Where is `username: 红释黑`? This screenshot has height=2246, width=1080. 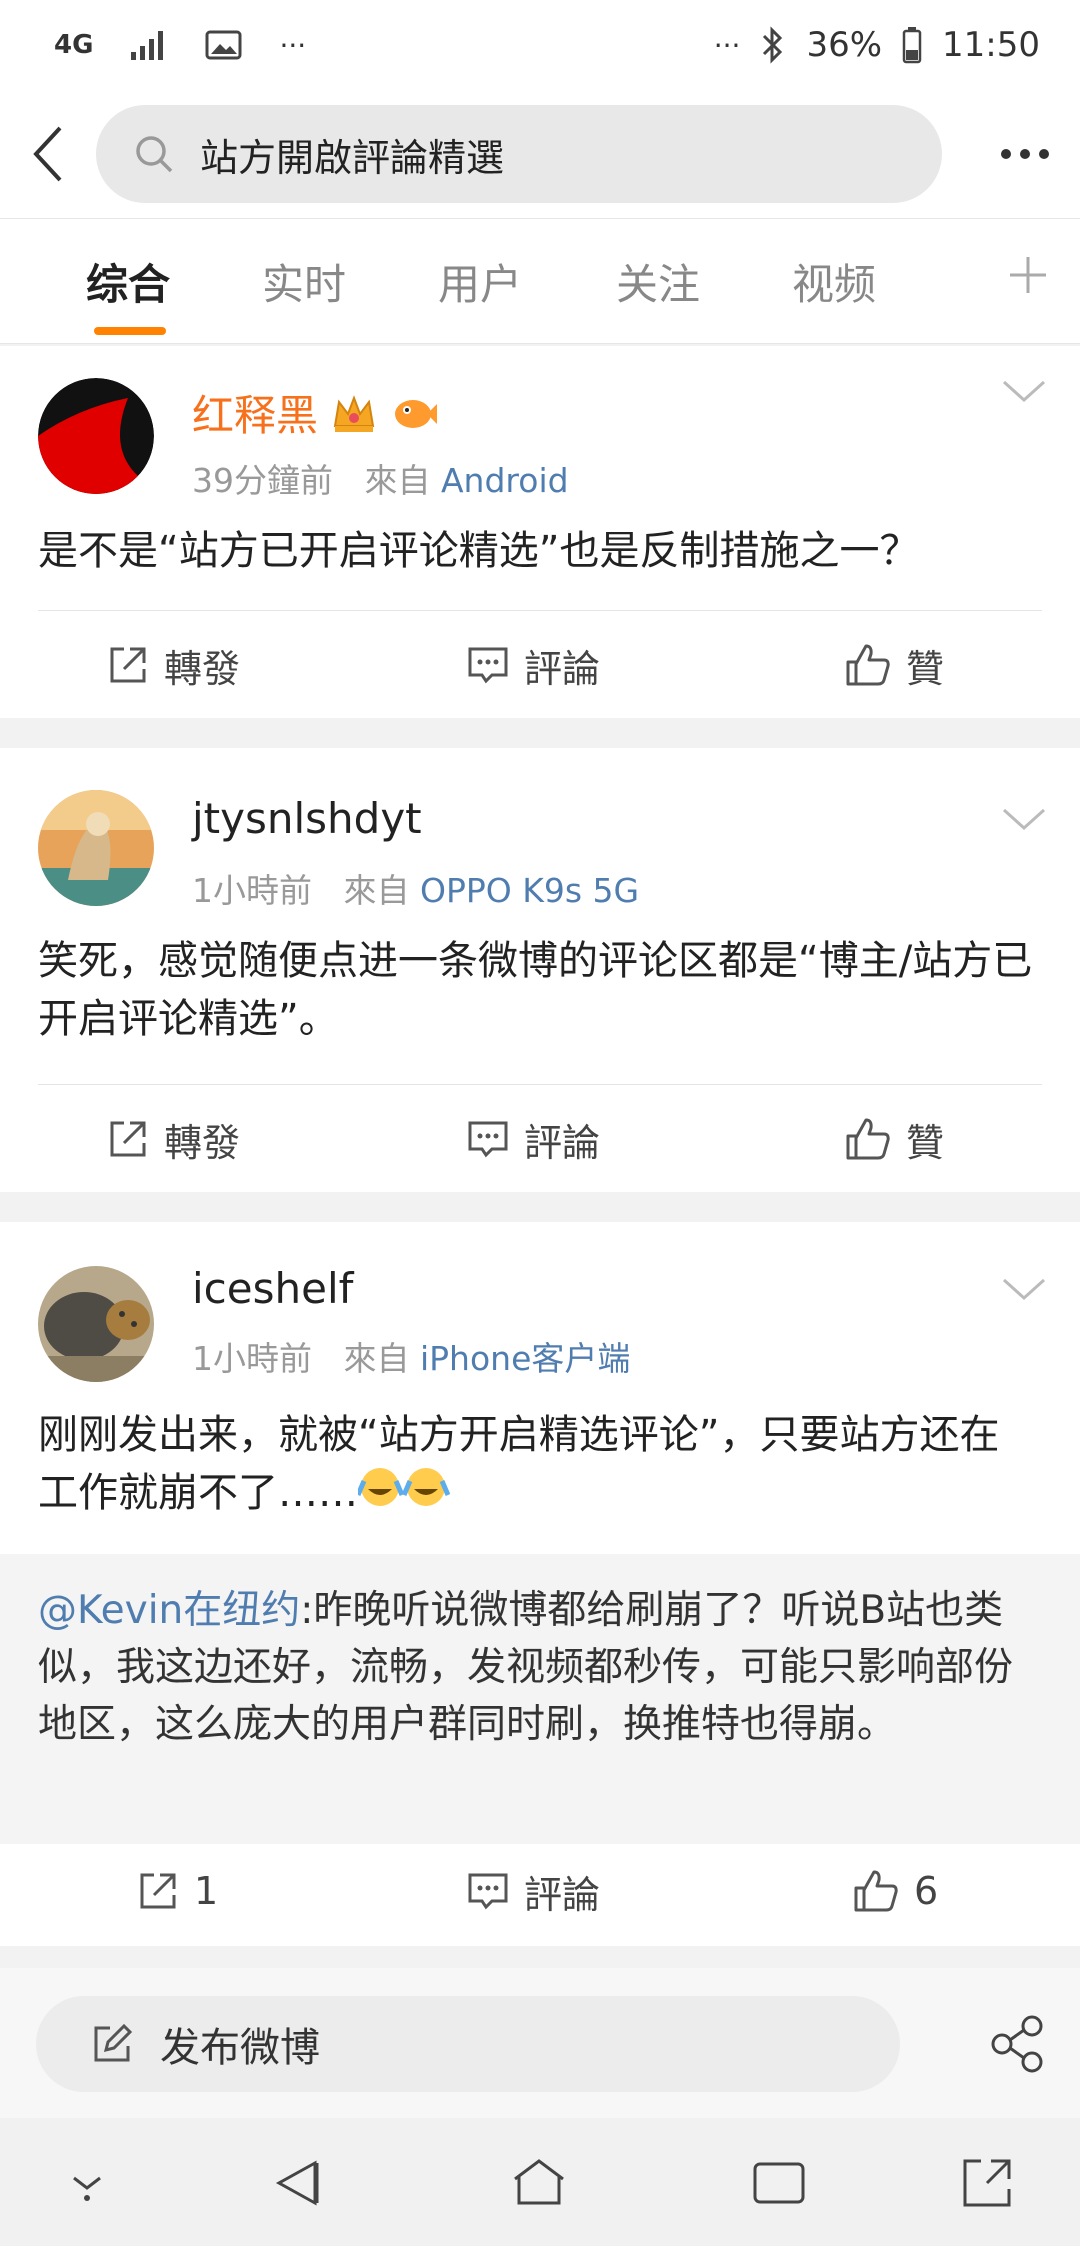 username: 红释黑 is located at coordinates (314, 414).